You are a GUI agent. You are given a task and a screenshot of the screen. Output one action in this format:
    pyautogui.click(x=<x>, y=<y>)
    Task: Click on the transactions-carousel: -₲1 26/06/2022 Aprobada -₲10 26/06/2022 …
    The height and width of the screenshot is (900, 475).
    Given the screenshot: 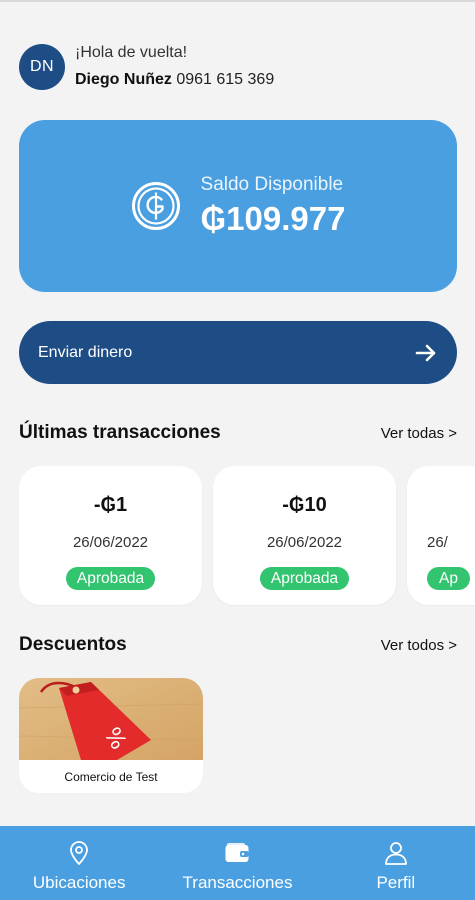 What is the action you would take?
    pyautogui.click(x=247, y=536)
    